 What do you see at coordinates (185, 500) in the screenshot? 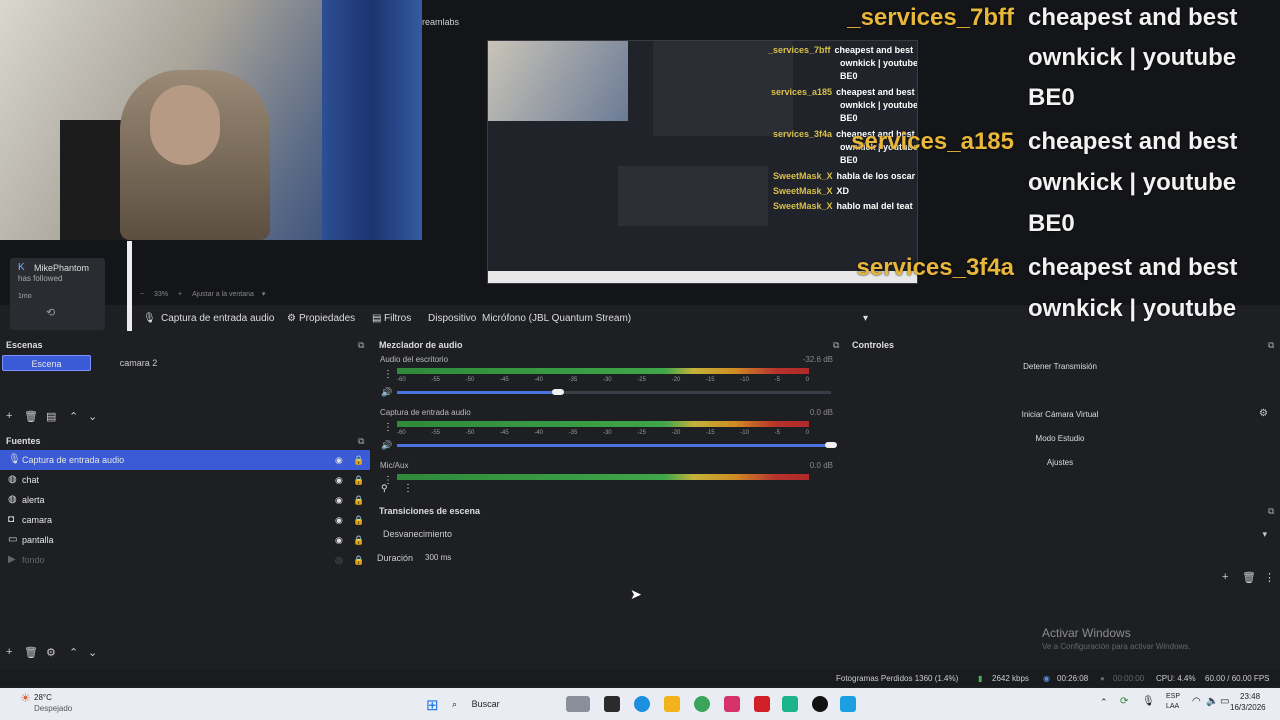
I see `source-row: ◍ alerta ◉ 🔒` at bounding box center [185, 500].